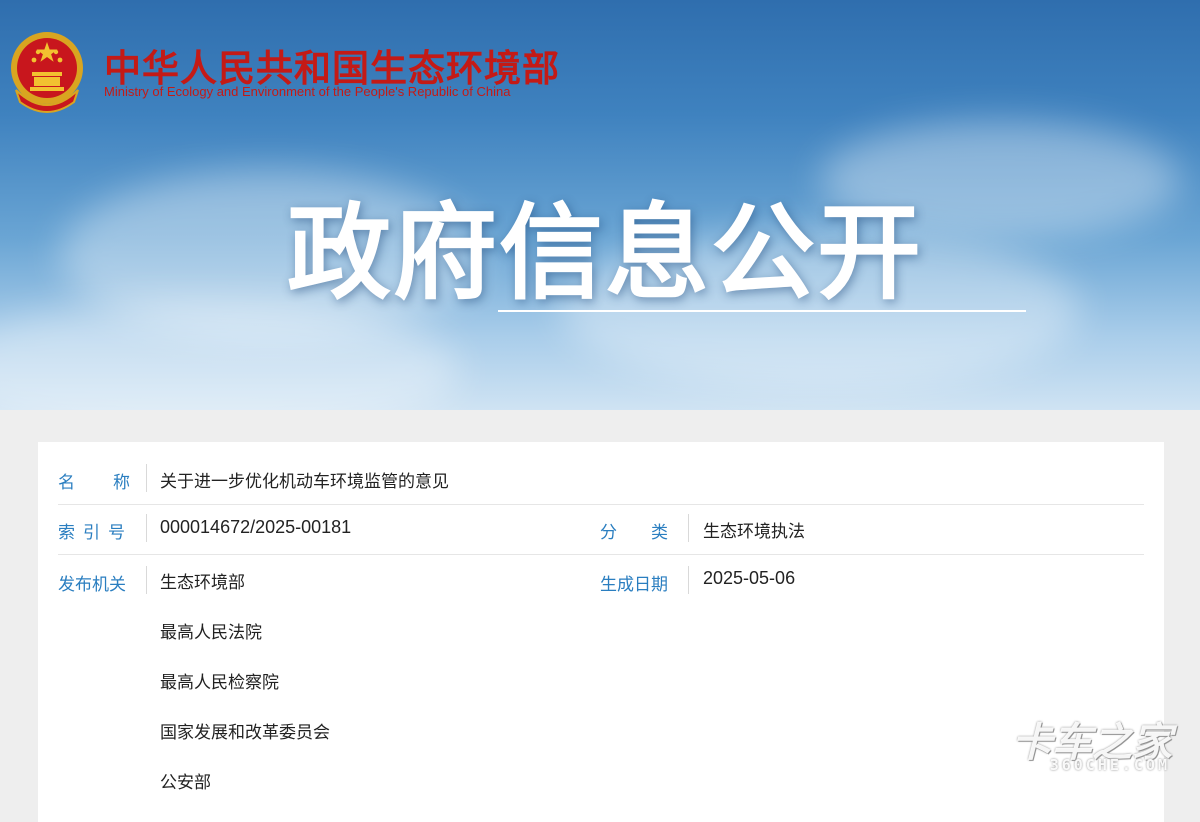 The width and height of the screenshot is (1200, 822). What do you see at coordinates (185, 783) in the screenshot?
I see `publisher-item: 公安部` at bounding box center [185, 783].